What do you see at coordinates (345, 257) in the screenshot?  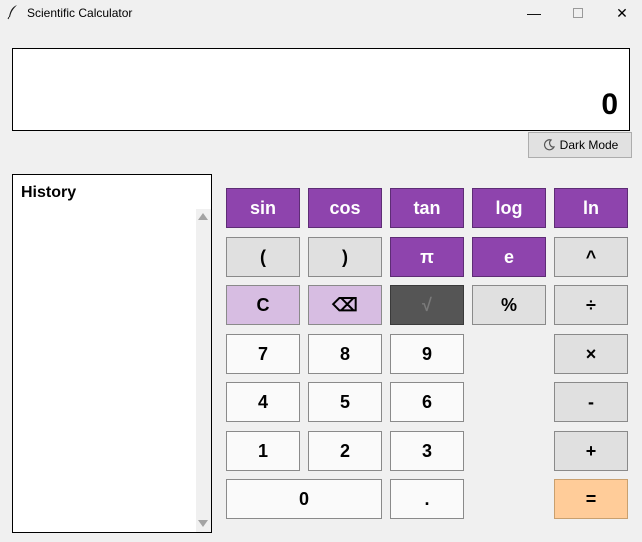 I see `right-paren-button: )` at bounding box center [345, 257].